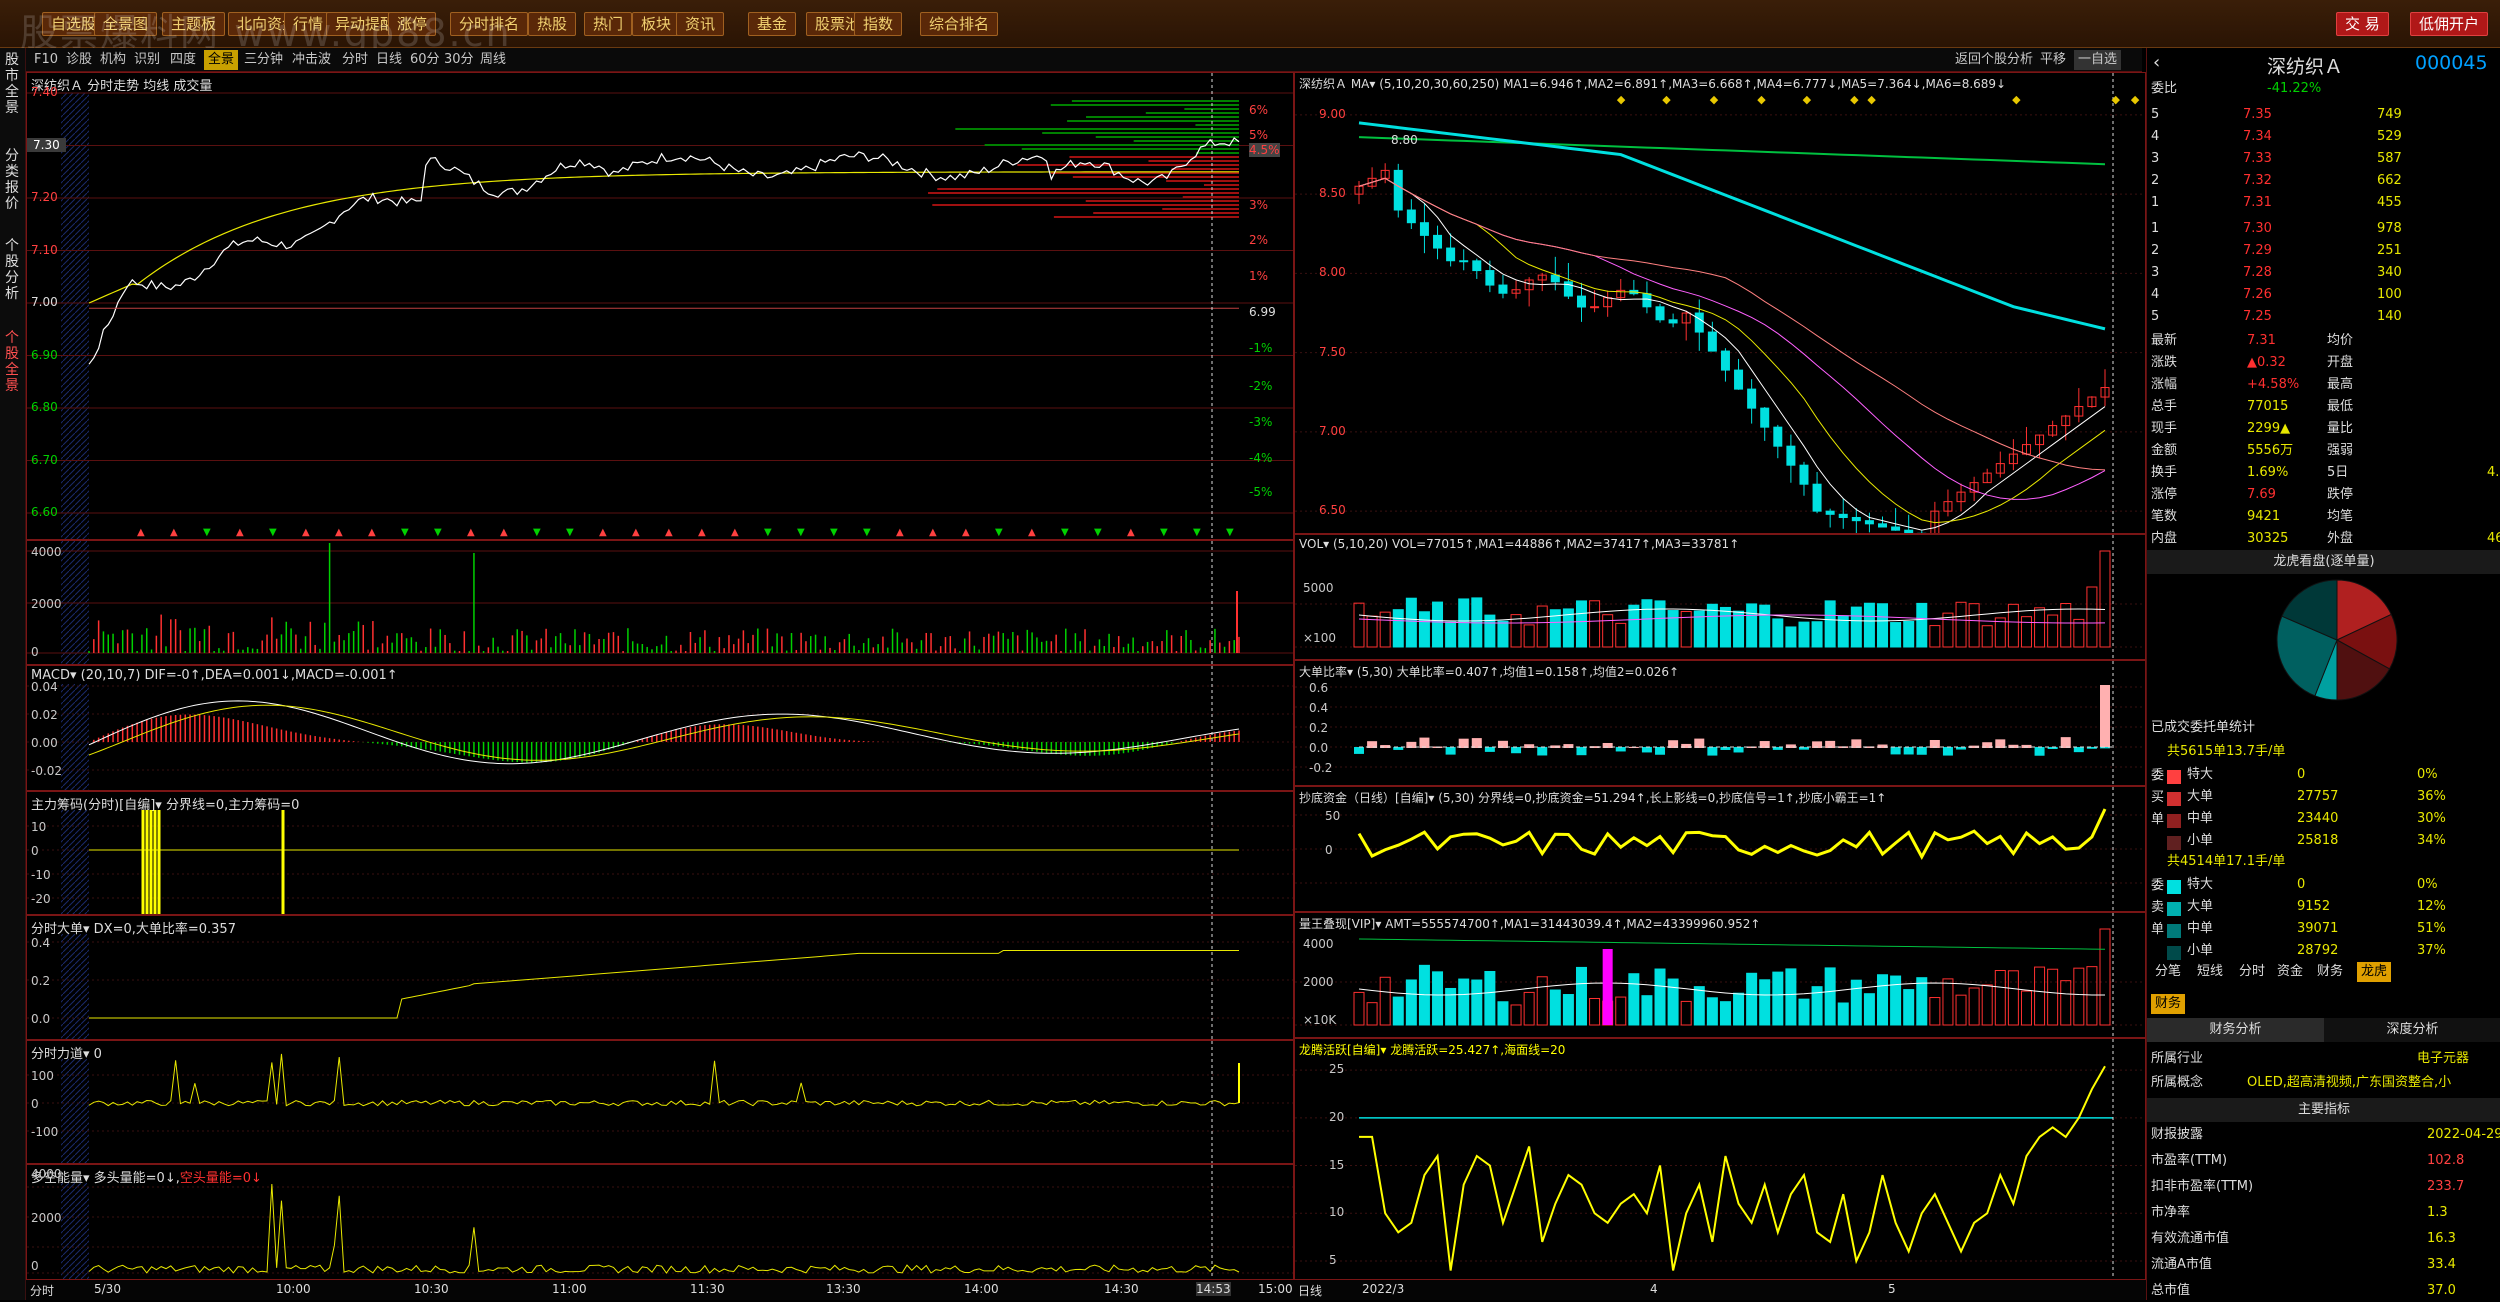  Describe the element at coordinates (1259, 205) in the screenshot. I see `pct-tick: 3%` at that location.